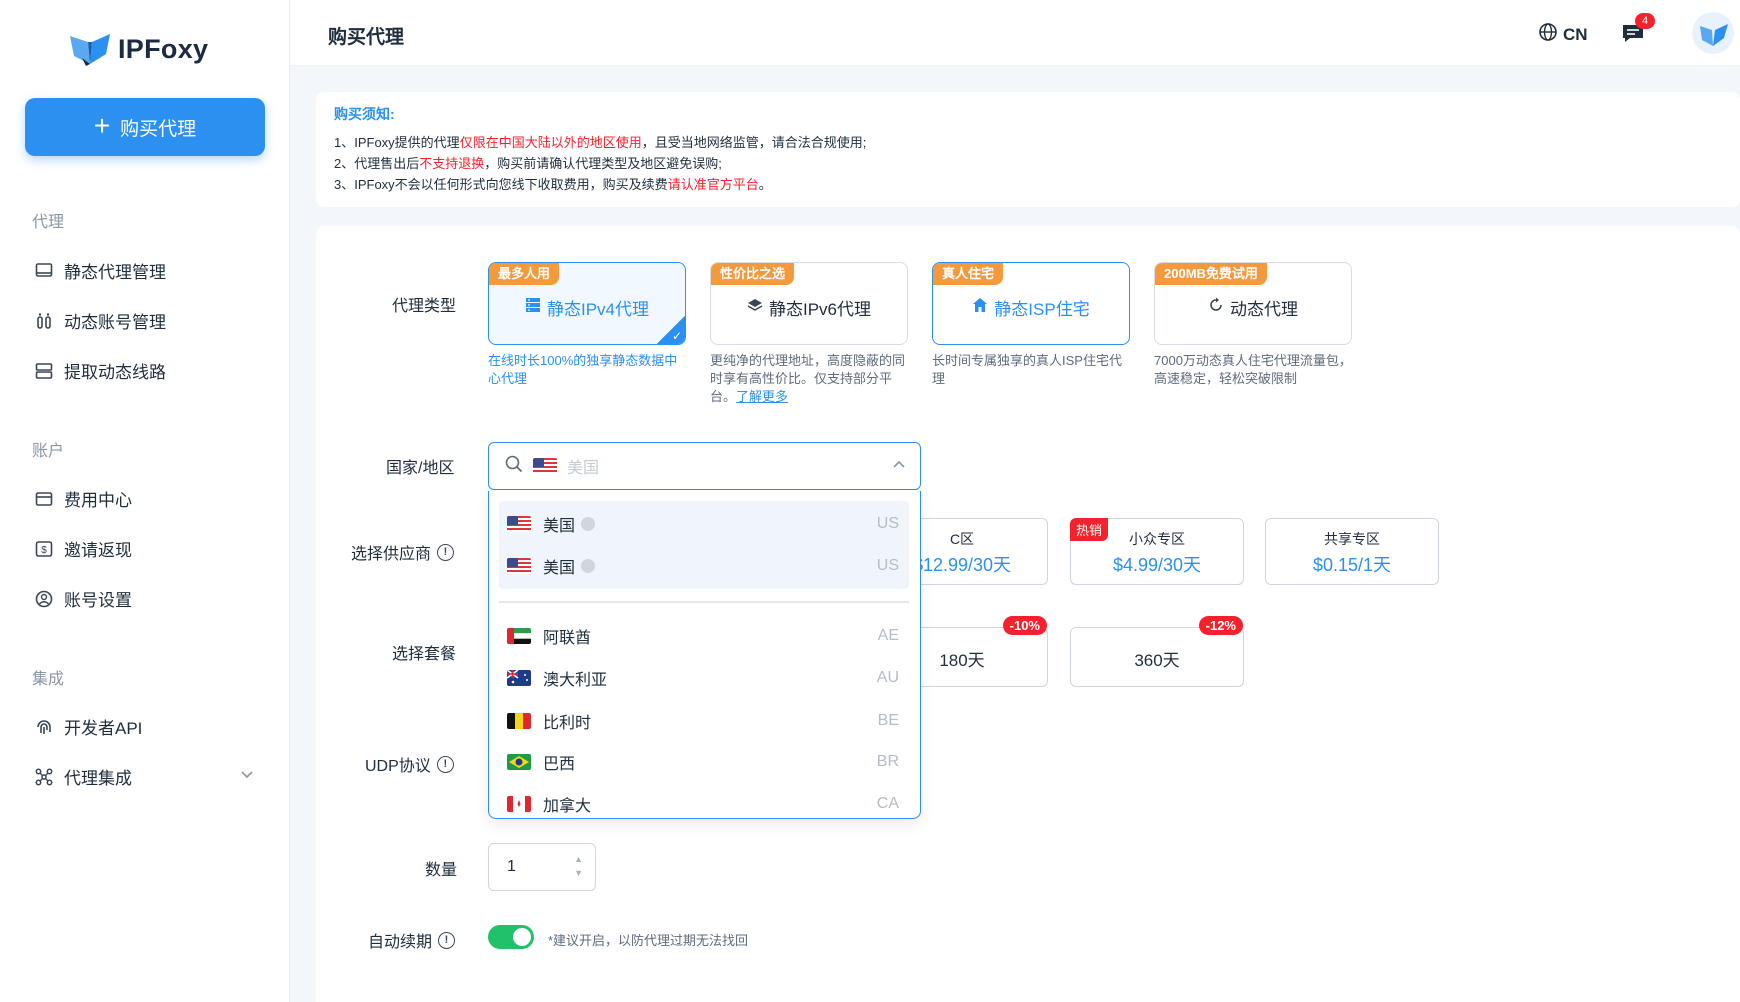 This screenshot has height=1002, width=1740. I want to click on country-option-ca: 加拿大 CA, so click(704, 799).